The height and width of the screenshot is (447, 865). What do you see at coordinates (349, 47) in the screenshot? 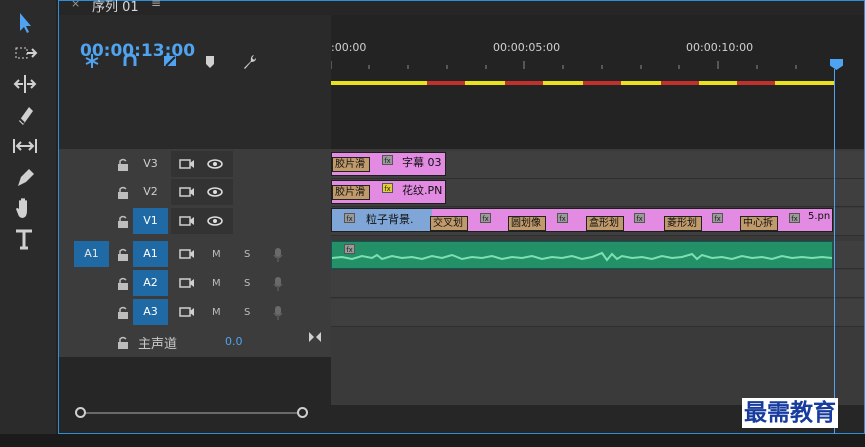
I see `ruler-label: :00:00` at bounding box center [349, 47].